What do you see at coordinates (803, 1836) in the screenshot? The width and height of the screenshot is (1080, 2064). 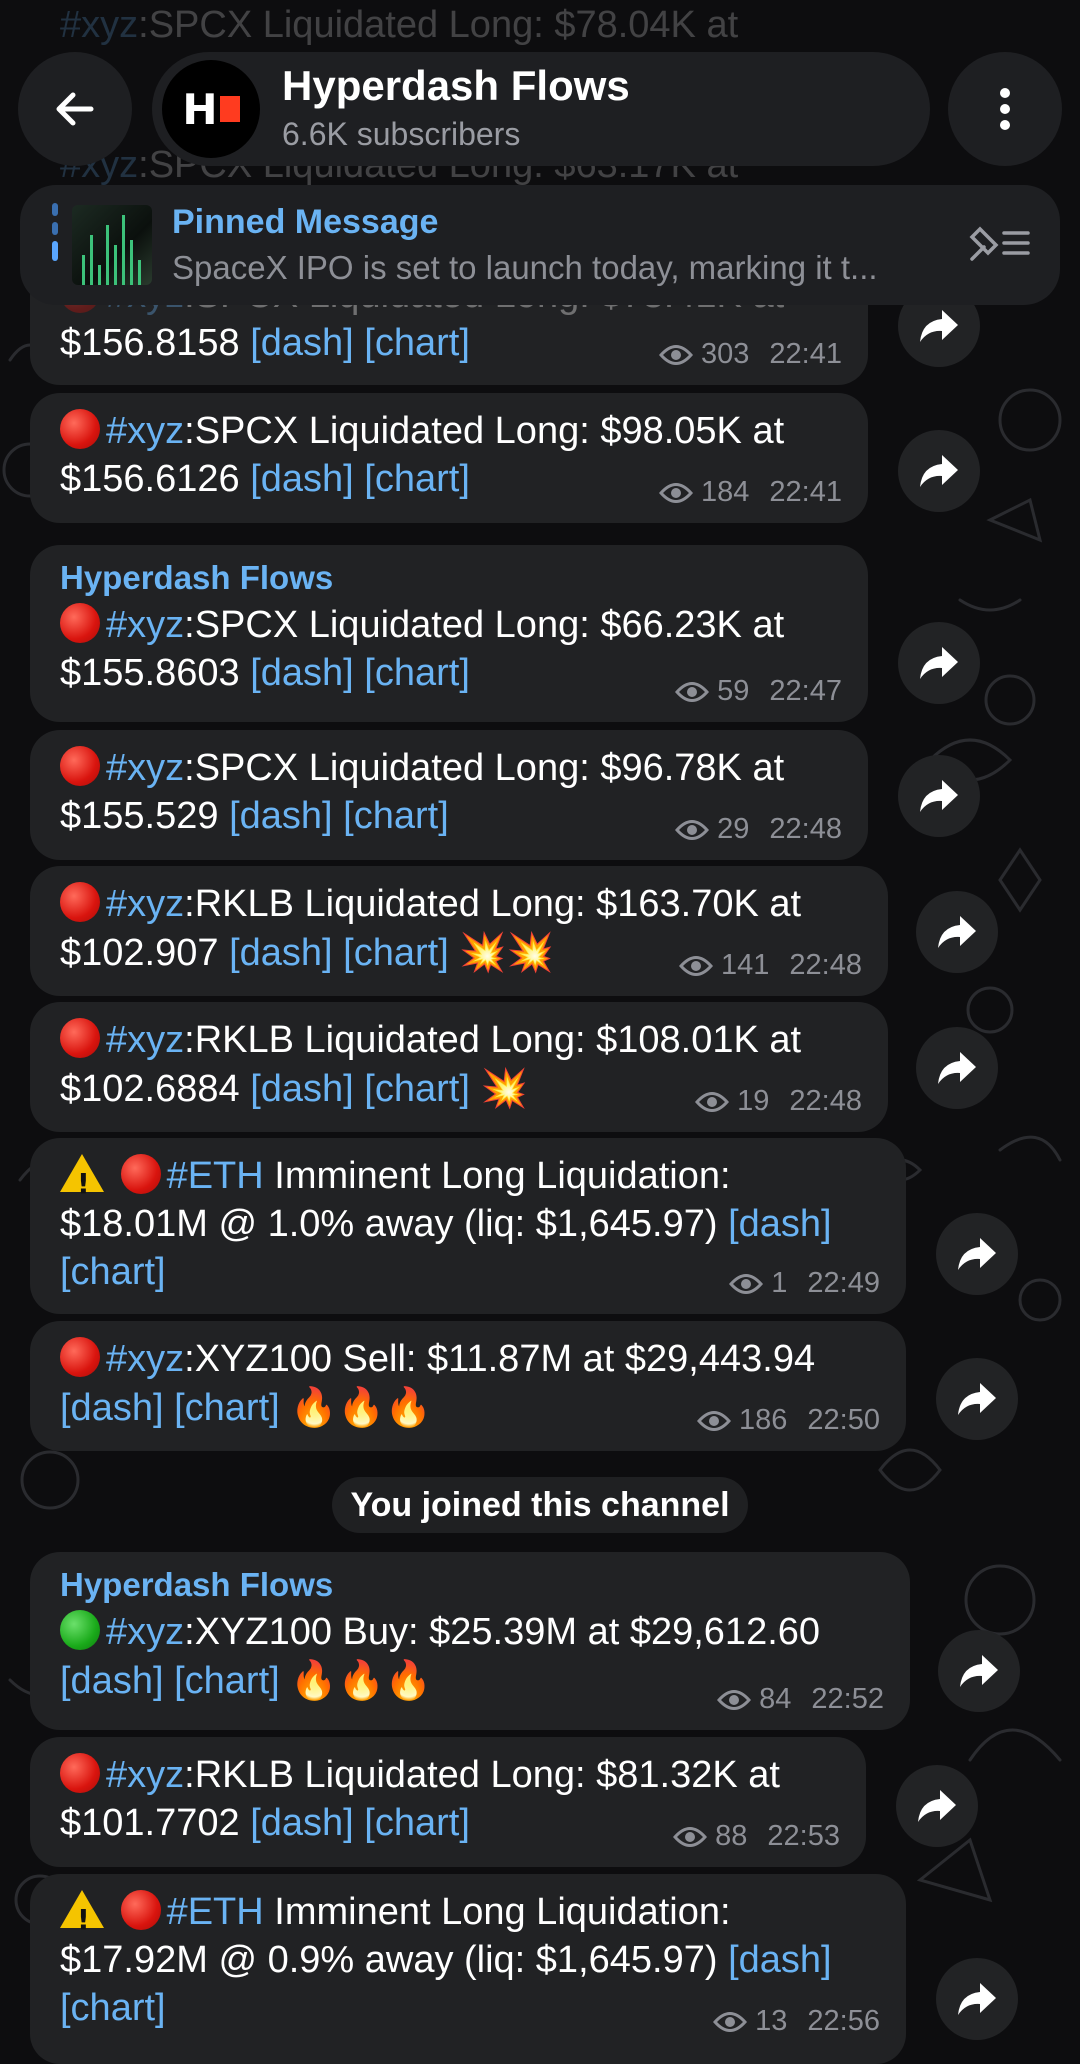 I see `message-time: 22:53` at bounding box center [803, 1836].